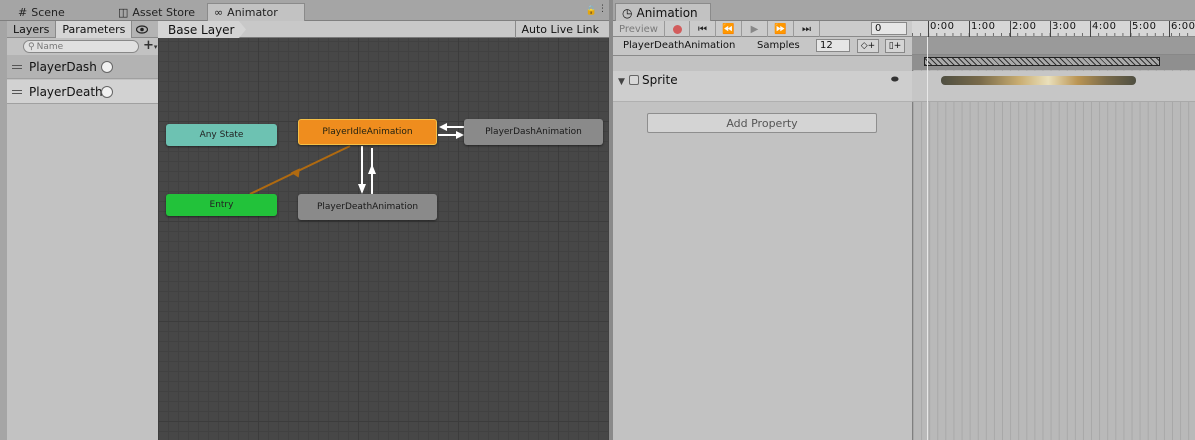  What do you see at coordinates (679, 45) in the screenshot?
I see `clip-selector: PlayerDeathAnimation` at bounding box center [679, 45].